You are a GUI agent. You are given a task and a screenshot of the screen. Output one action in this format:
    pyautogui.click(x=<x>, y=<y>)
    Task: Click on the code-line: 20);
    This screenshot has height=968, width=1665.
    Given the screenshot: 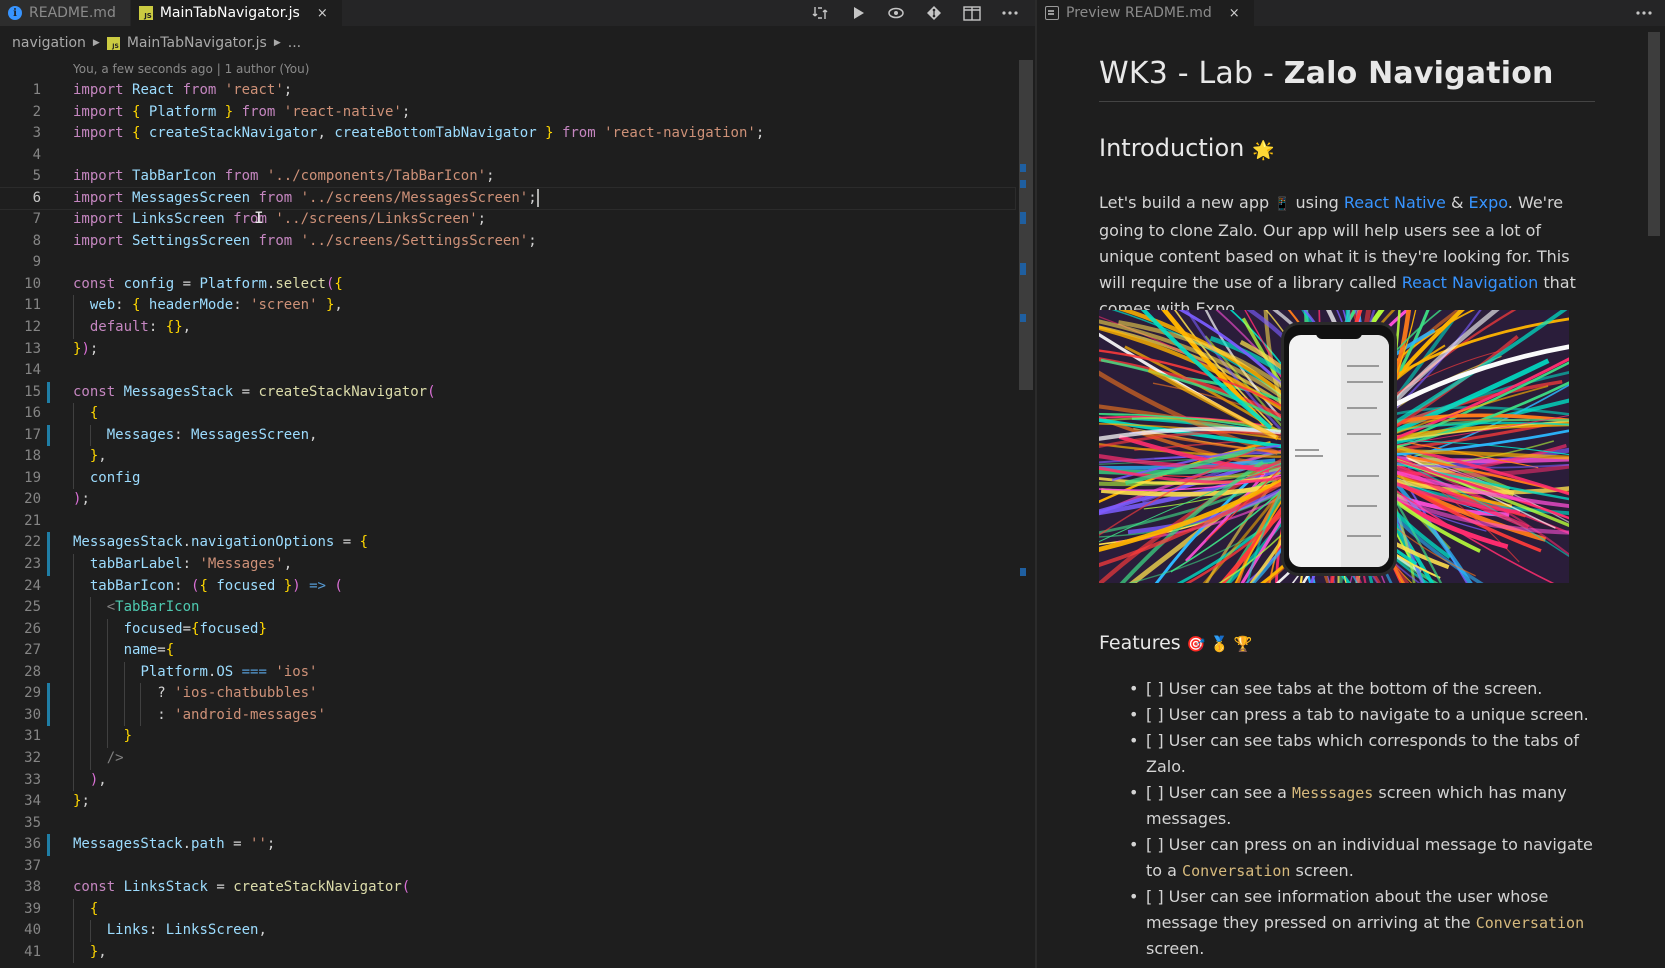 What is the action you would take?
    pyautogui.click(x=507, y=500)
    